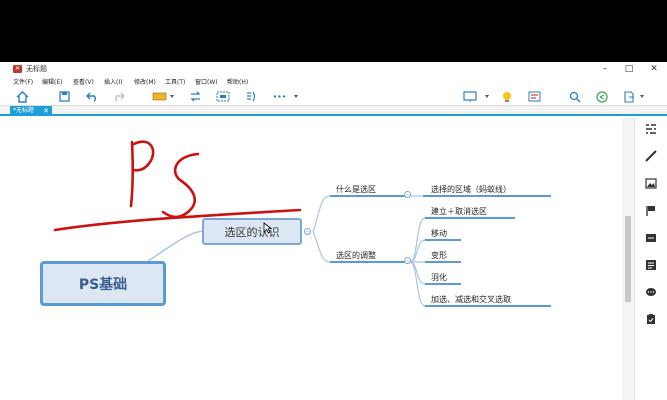  What do you see at coordinates (252, 231) in the screenshot?
I see `main-topic: 选区的认识` at bounding box center [252, 231].